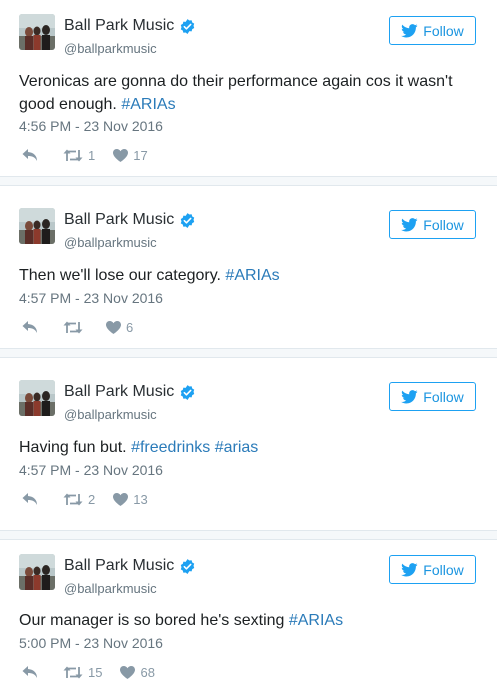 The height and width of the screenshot is (692, 497). Describe the element at coordinates (147, 672) in the screenshot. I see `like-count: 68` at that location.